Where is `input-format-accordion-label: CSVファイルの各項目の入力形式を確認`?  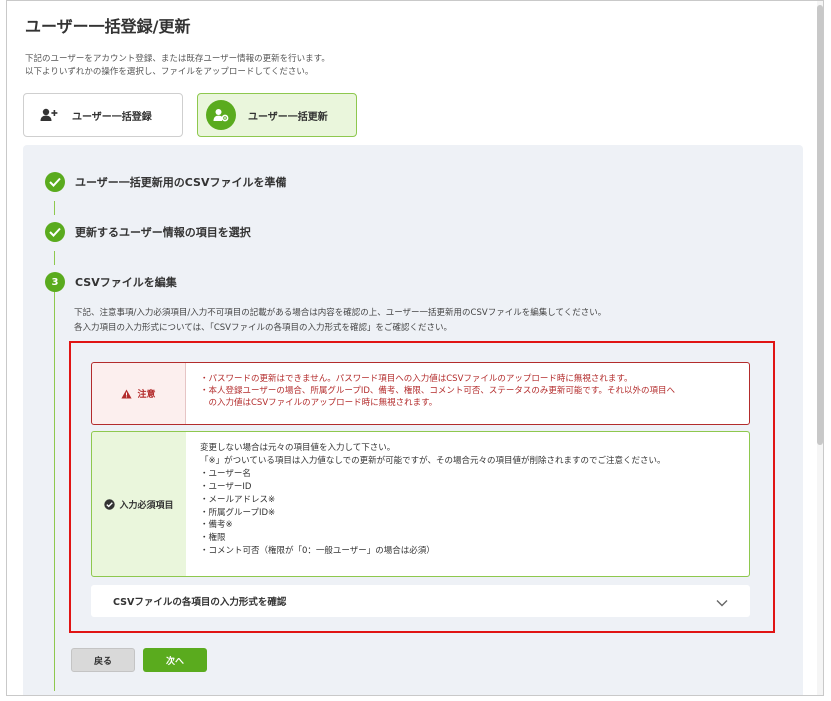 input-format-accordion-label: CSVファイルの各項目の入力形式を確認 is located at coordinates (200, 602).